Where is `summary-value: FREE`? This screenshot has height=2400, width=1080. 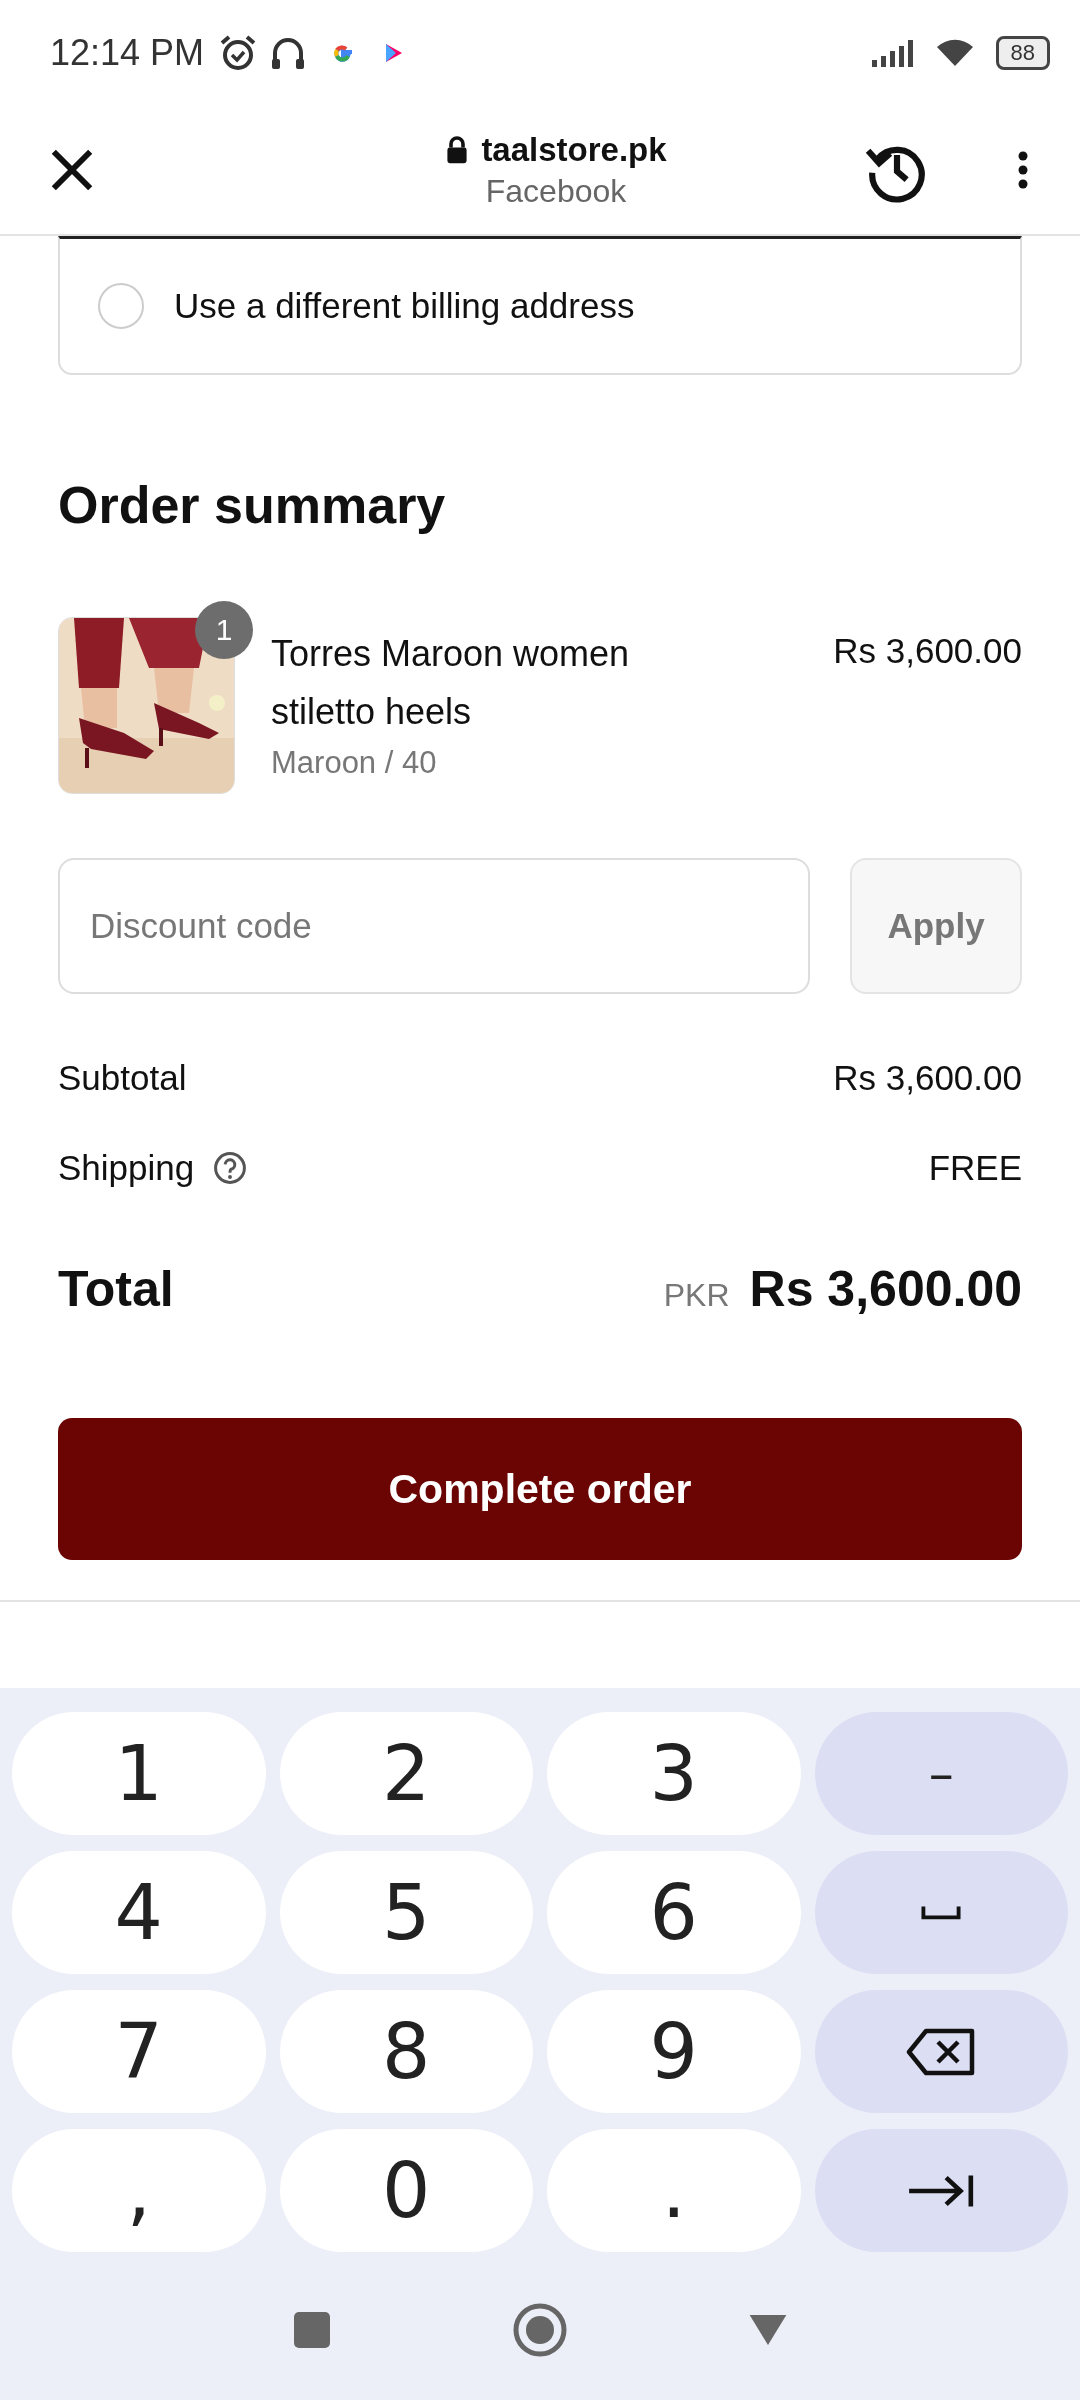
summary-value: FREE is located at coordinates (975, 1168).